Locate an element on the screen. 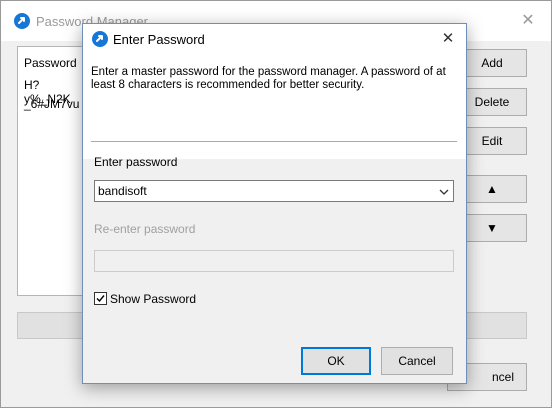  show-password-label: Show Password is located at coordinates (153, 299).